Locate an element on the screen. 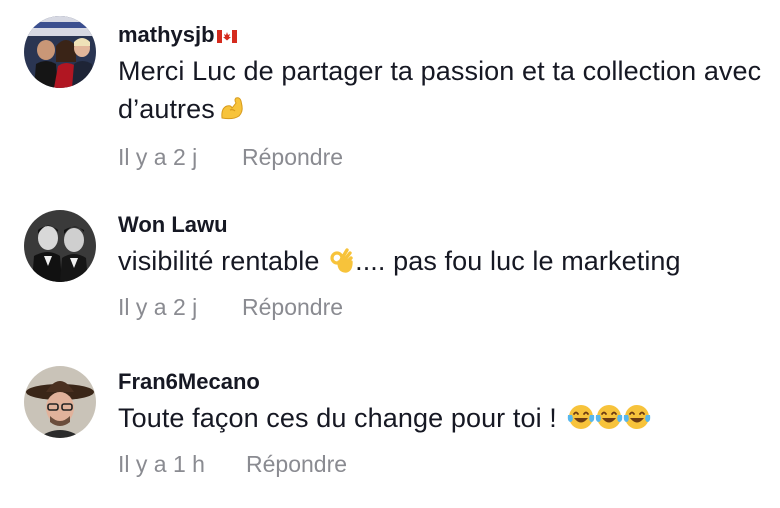 Image resolution: width=780 pixels, height=508 pixels. ok-hand-icon is located at coordinates (341, 260).